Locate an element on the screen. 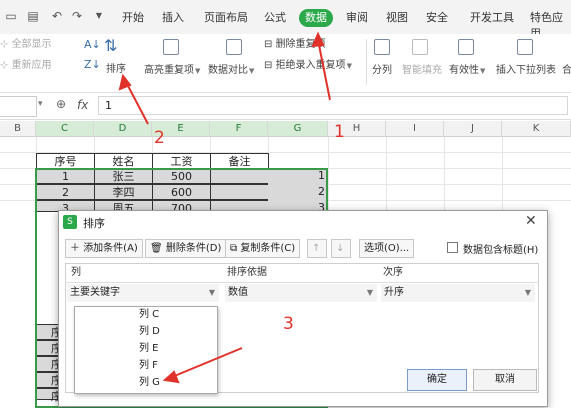 This screenshot has height=408, width=571. arrow-to-column-g is located at coordinates (207, 362).